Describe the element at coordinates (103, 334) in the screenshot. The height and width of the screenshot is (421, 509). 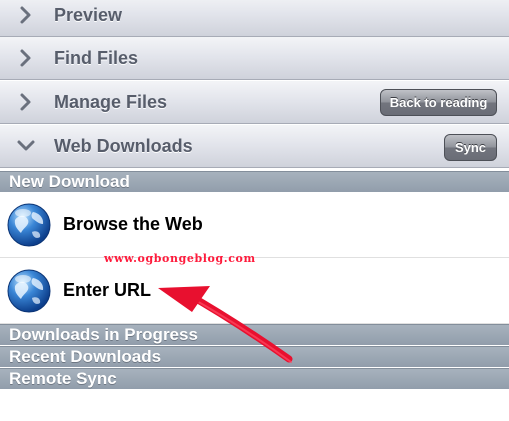
I see `section-title: Downloads in Progress` at that location.